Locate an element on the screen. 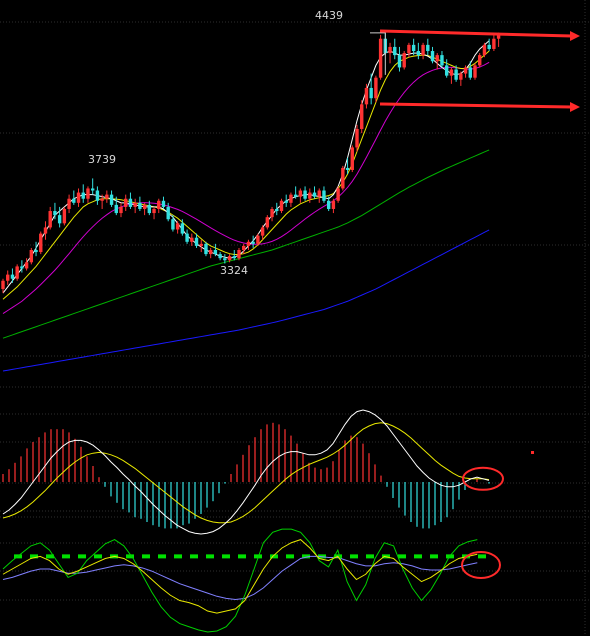  annotation-3324: 3324 is located at coordinates (234, 270).